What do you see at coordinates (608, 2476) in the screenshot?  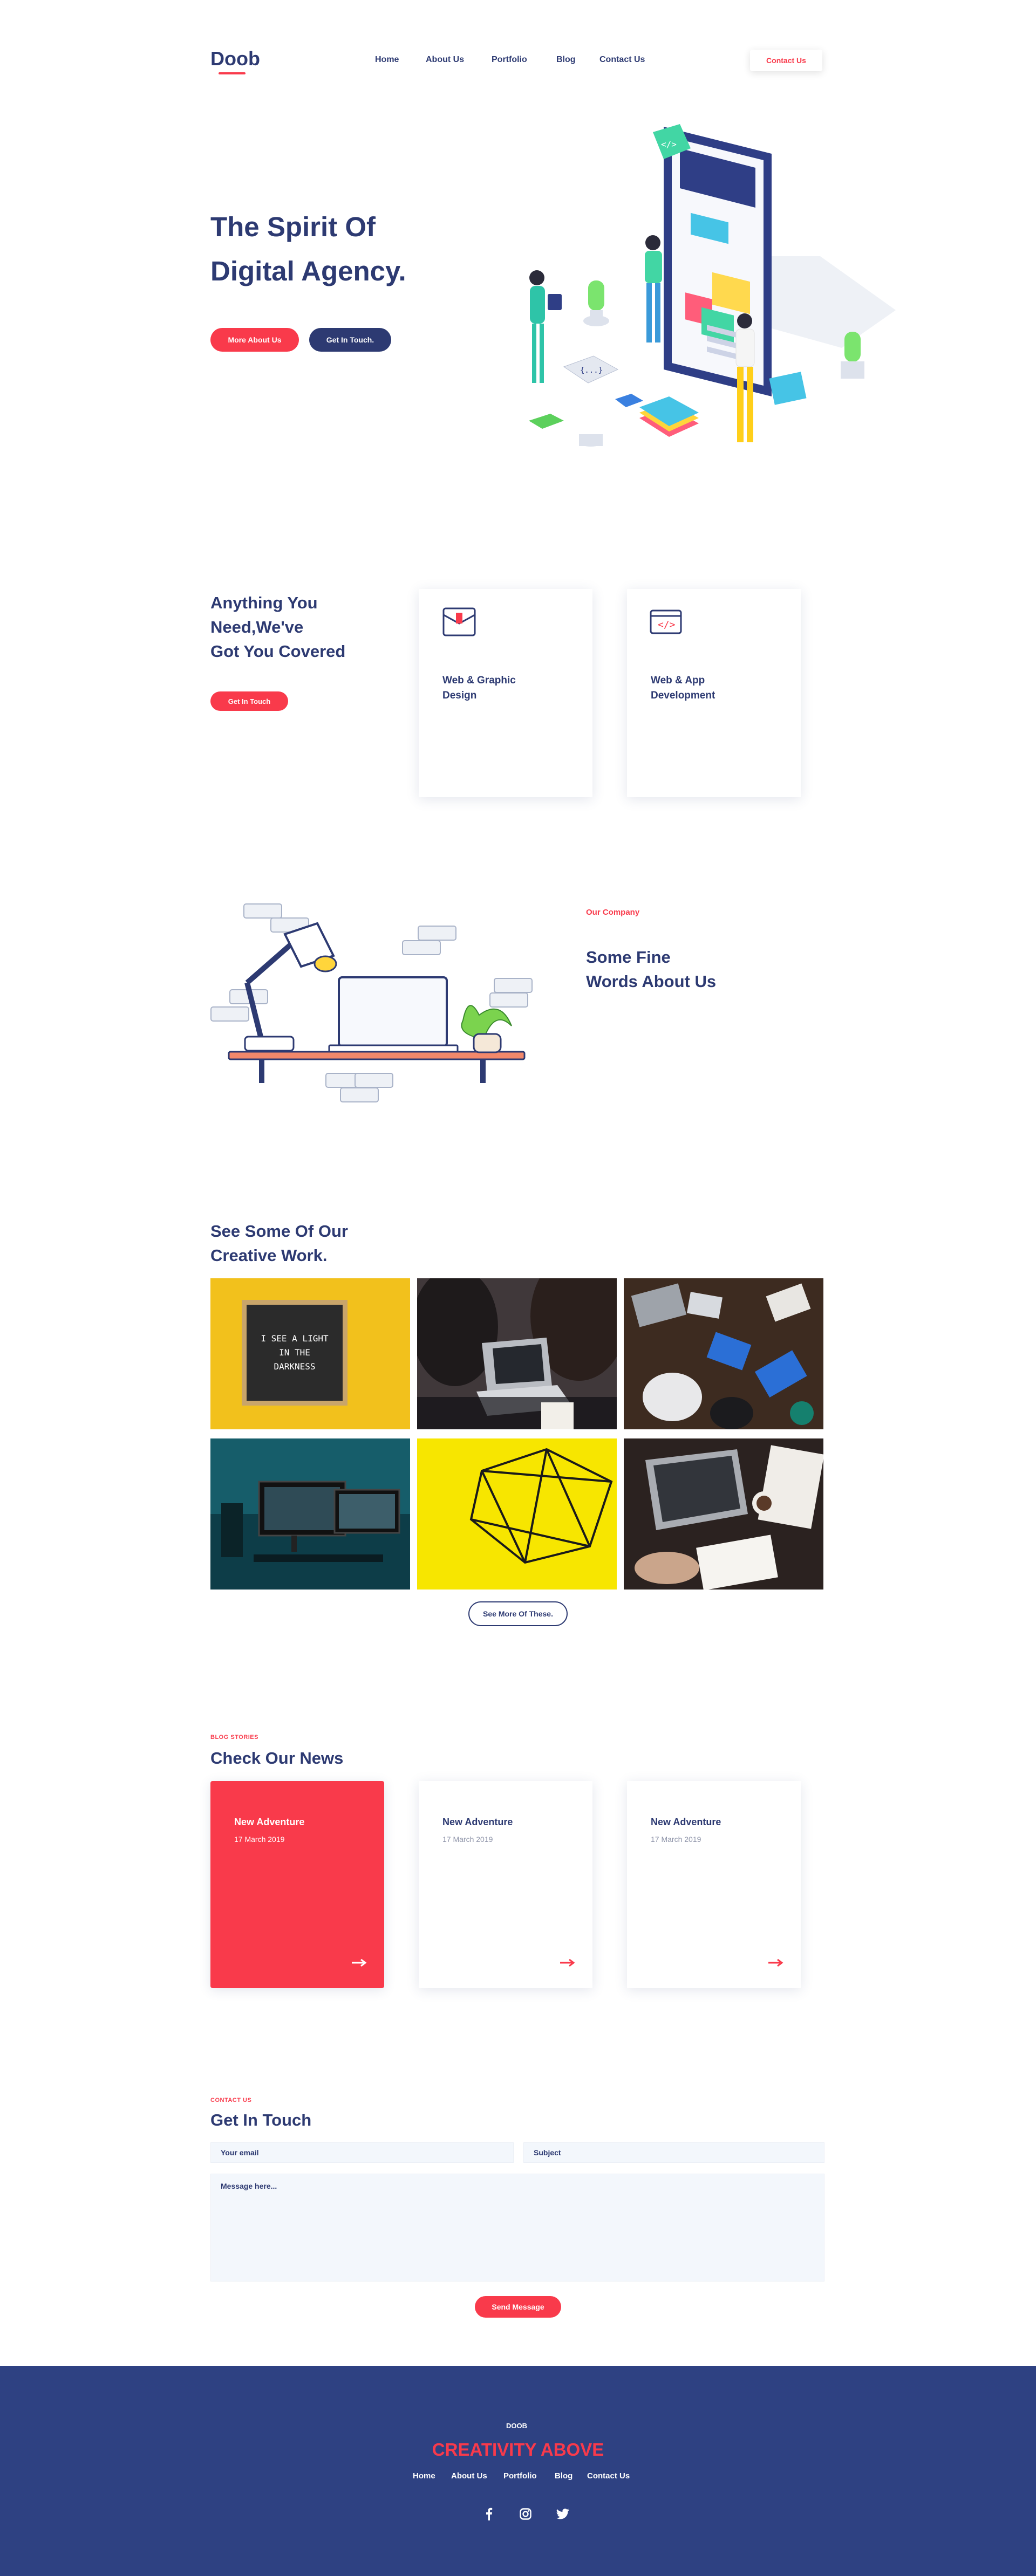 I see `footer-nav-contact: Contact Us` at bounding box center [608, 2476].